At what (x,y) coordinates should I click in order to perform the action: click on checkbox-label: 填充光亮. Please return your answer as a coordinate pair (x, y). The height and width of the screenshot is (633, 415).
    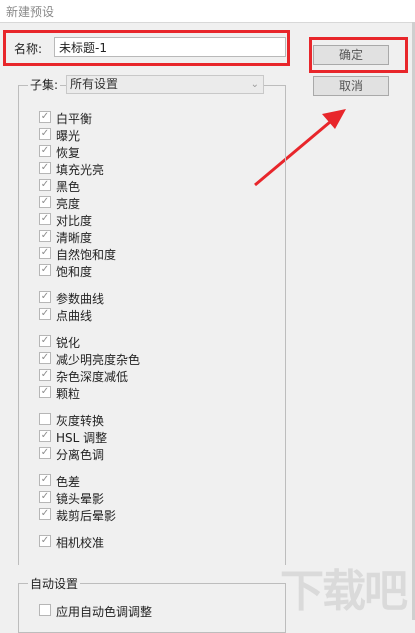
    Looking at the image, I should click on (80, 170).